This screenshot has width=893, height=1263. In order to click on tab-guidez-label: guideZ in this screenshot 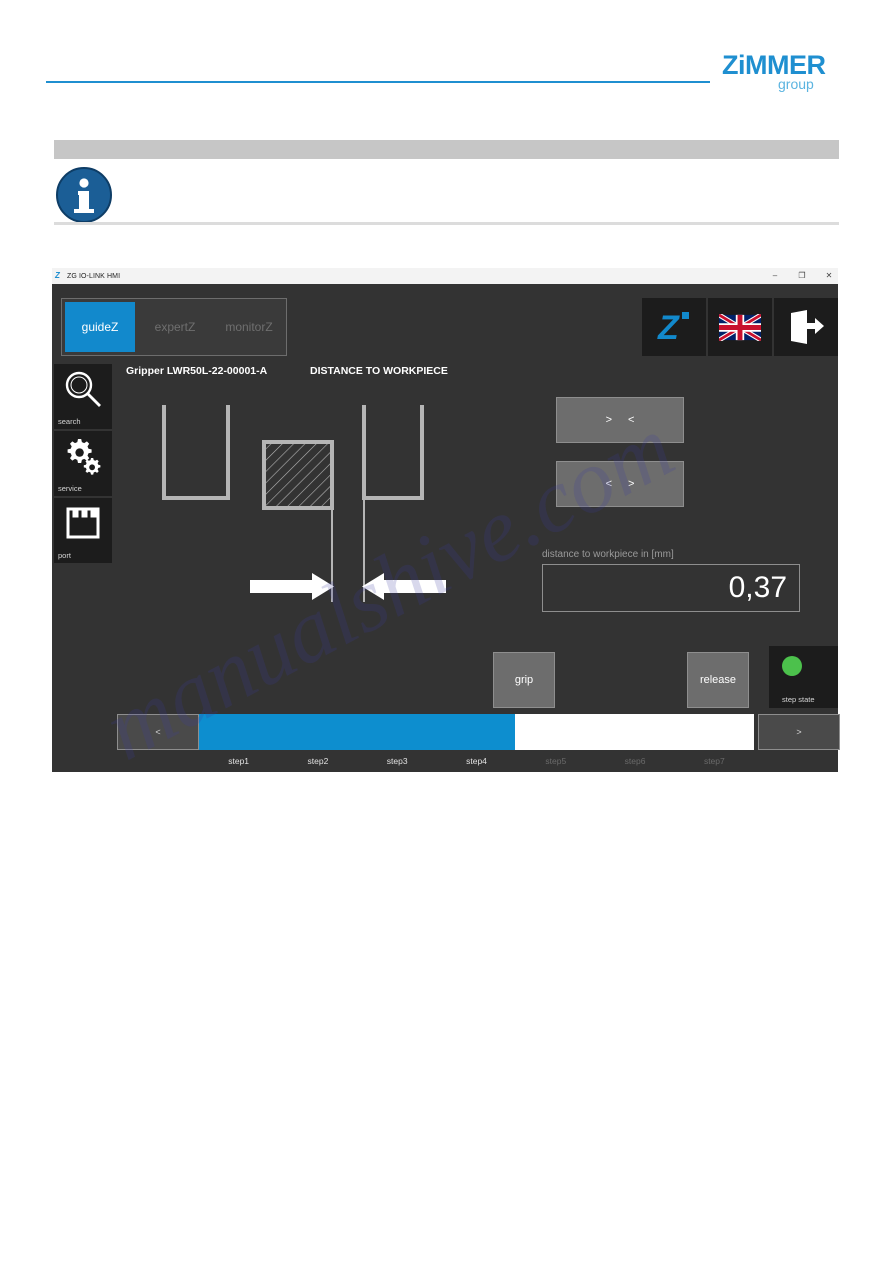, I will do `click(100, 327)`.